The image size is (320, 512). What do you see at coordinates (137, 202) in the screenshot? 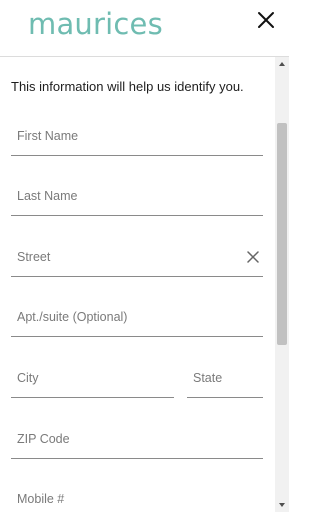
I see `last-name-field: Last Name` at bounding box center [137, 202].